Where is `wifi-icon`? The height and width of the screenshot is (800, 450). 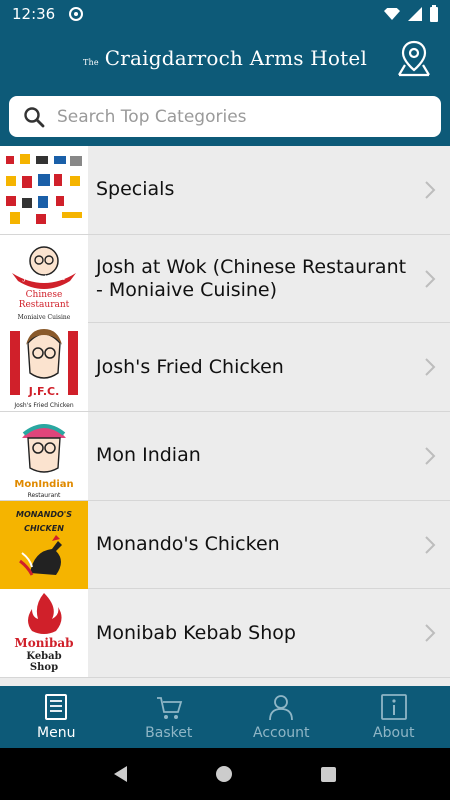
wifi-icon is located at coordinates (392, 14).